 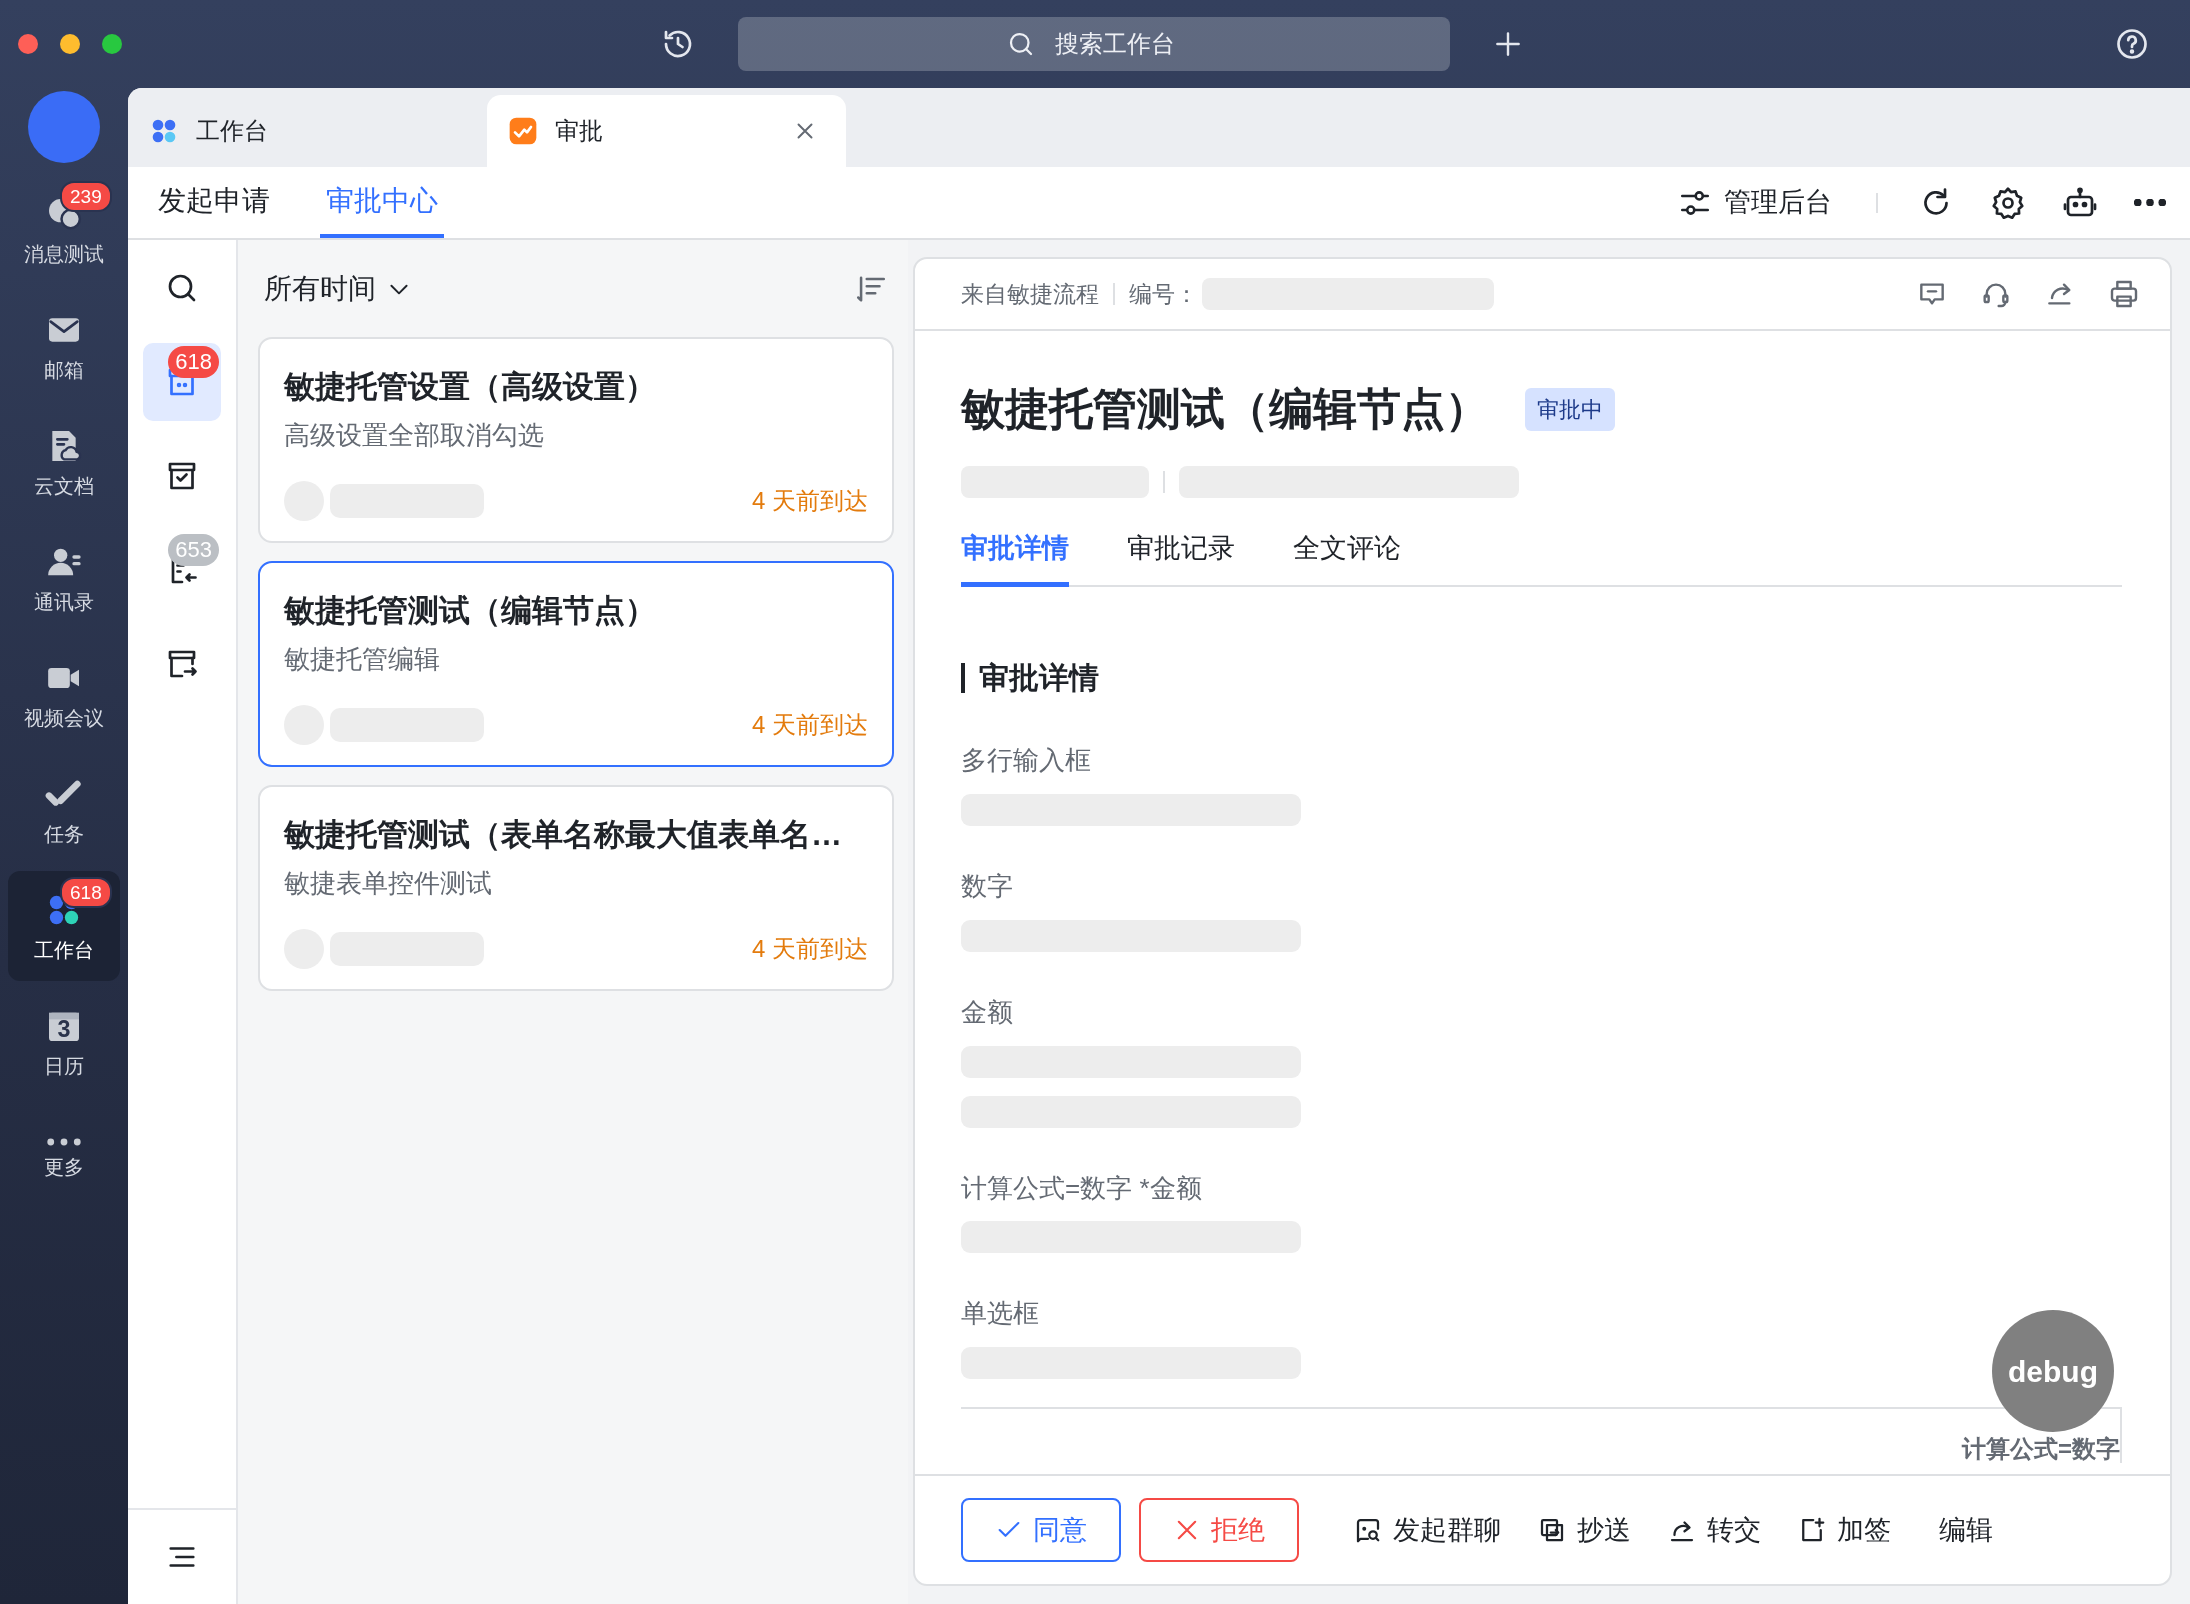 What do you see at coordinates (64, 1158) in the screenshot?
I see `sidebar-item: 更多` at bounding box center [64, 1158].